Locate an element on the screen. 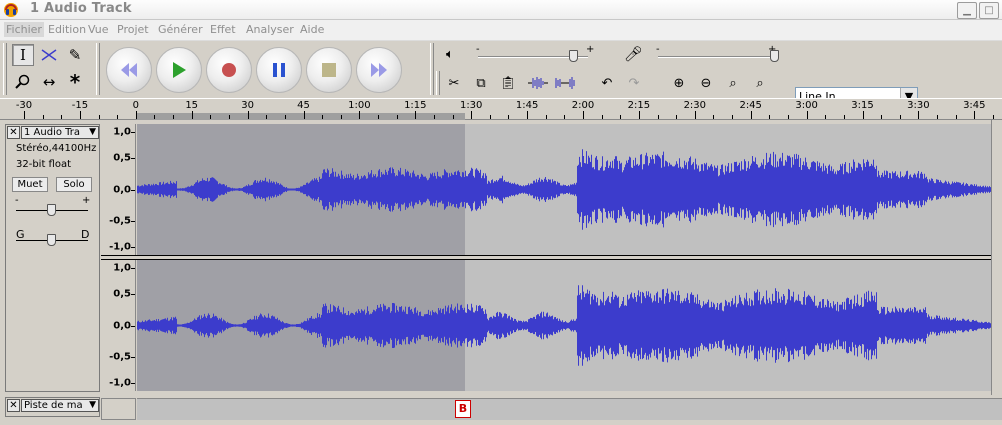 The height and width of the screenshot is (425, 1002). gain-slider is located at coordinates (51, 210).